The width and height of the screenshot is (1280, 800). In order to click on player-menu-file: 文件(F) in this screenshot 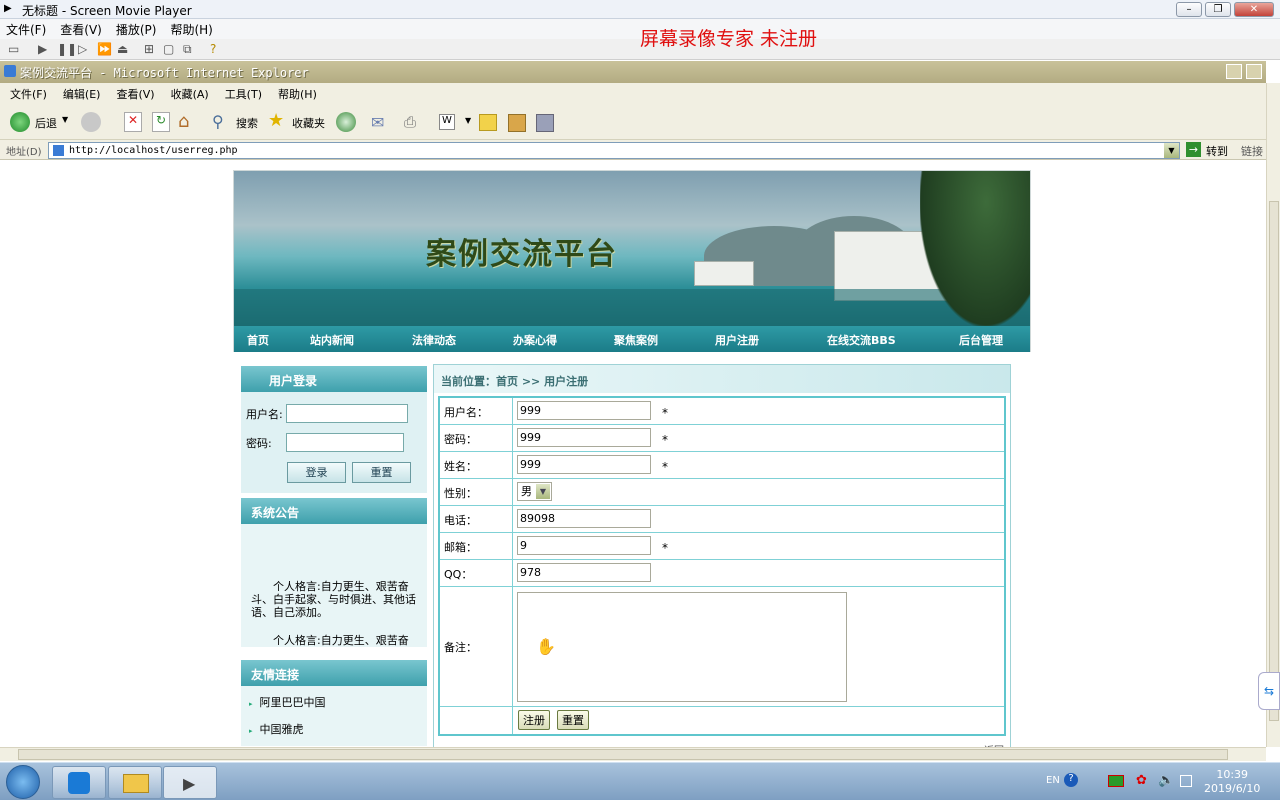, I will do `click(26, 29)`.